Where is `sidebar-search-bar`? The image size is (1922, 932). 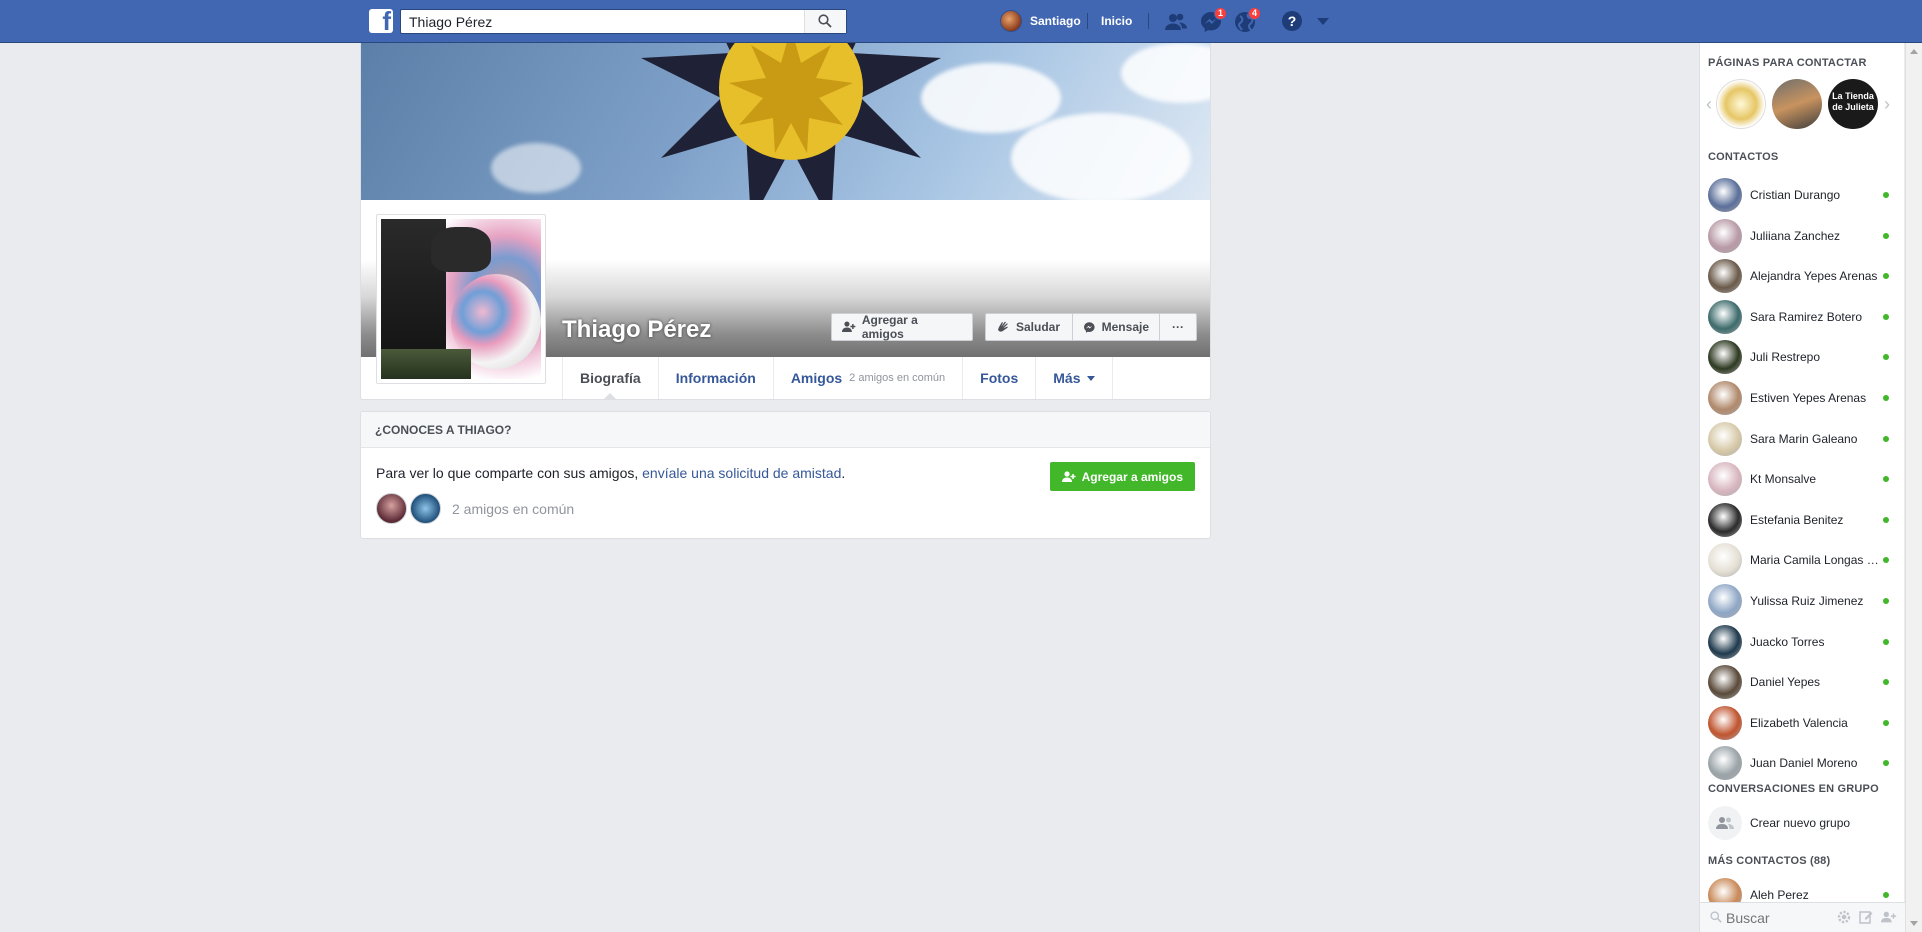
sidebar-search-bar is located at coordinates (1802, 917).